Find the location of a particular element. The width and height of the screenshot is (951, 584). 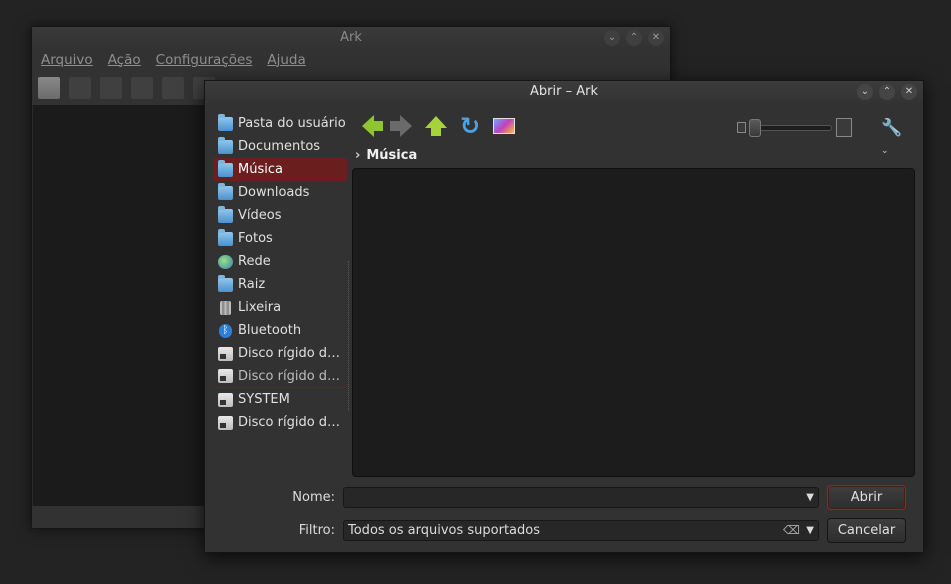

place-bluetooth: ᛒ Bluetooth is located at coordinates (280, 330).